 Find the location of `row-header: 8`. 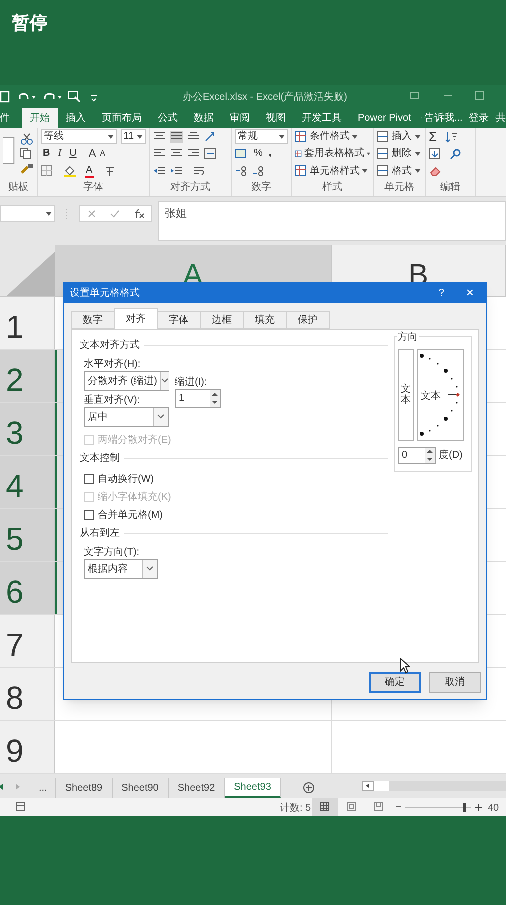

row-header: 8 is located at coordinates (27, 694).